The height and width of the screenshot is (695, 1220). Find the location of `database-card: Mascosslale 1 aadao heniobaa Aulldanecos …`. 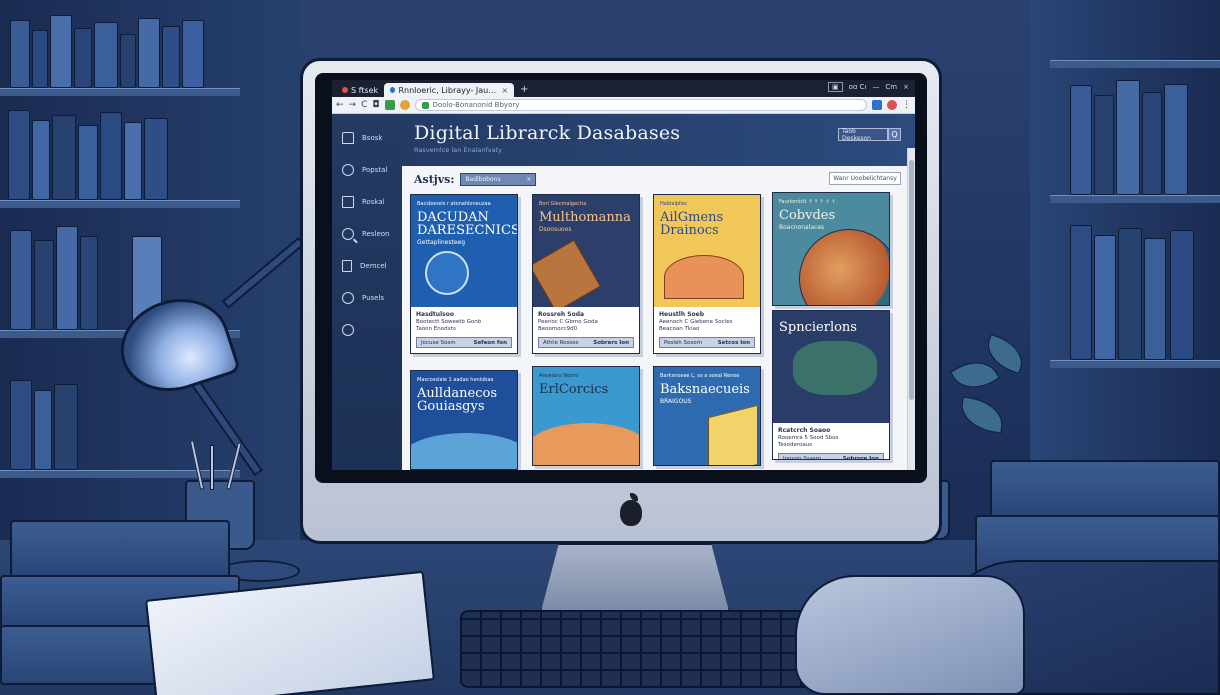

database-card: Mascosslale 1 aadao heniobaa Aulldanecos … is located at coordinates (464, 420).